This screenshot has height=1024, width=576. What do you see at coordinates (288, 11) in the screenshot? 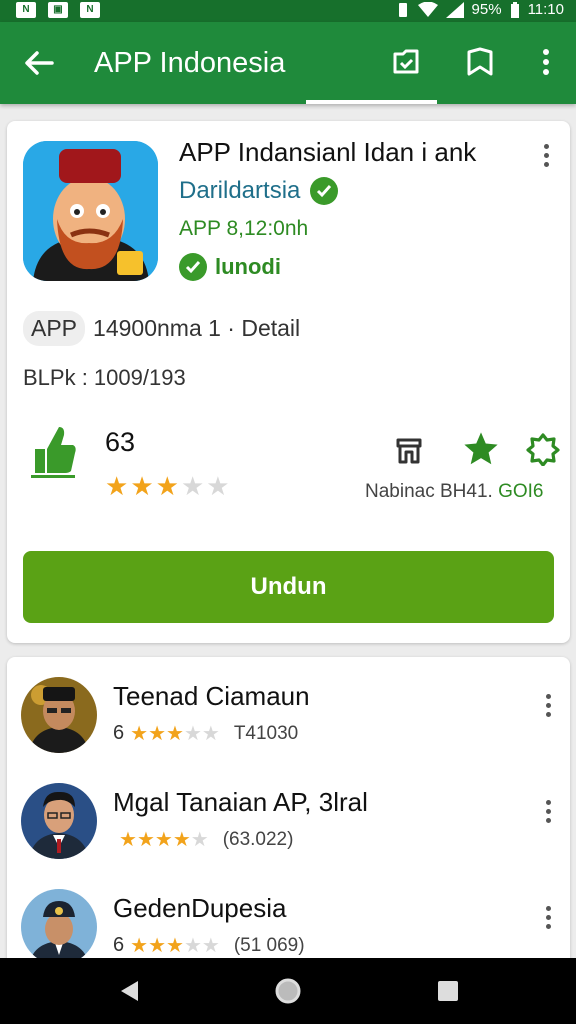
I see `status-bar: N ▣ N 95% 11:10` at bounding box center [288, 11].